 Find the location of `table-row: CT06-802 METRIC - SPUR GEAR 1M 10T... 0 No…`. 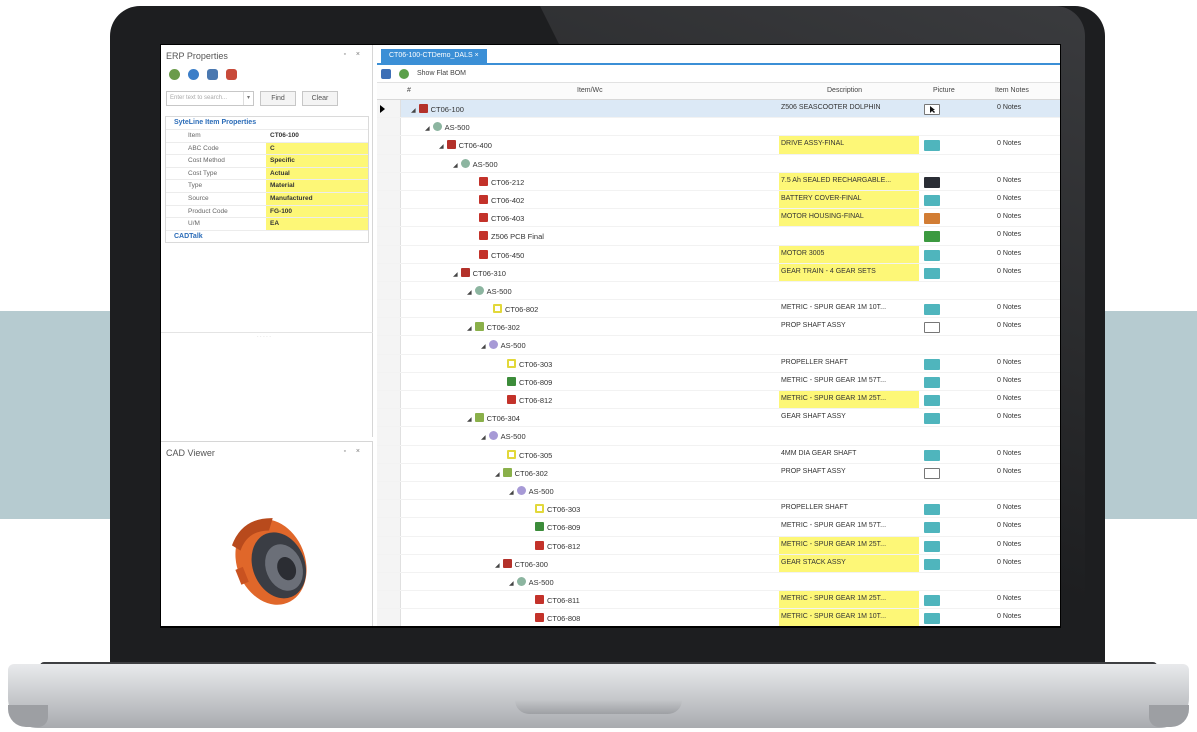

table-row: CT06-802 METRIC - SPUR GEAR 1M 10T... 0 No… is located at coordinates (718, 309).